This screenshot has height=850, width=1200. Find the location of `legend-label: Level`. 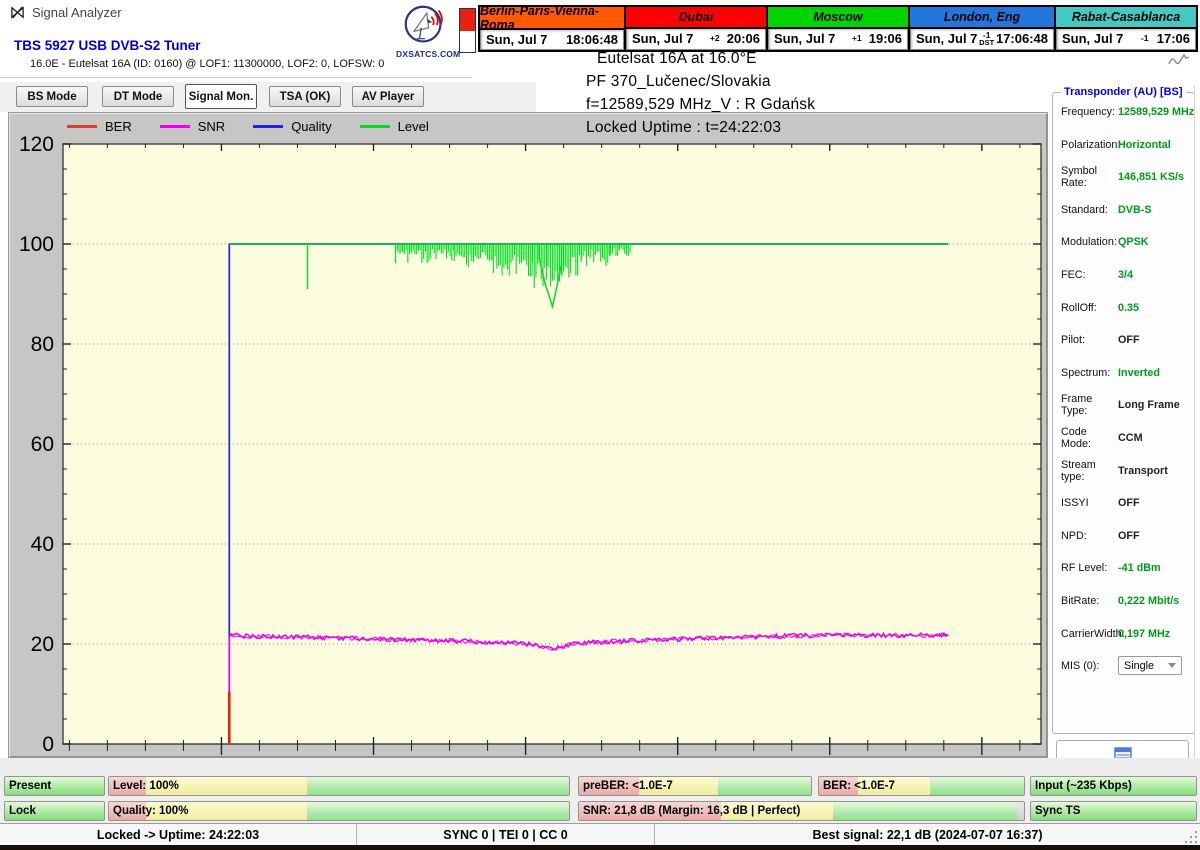

legend-label: Level is located at coordinates (413, 126).